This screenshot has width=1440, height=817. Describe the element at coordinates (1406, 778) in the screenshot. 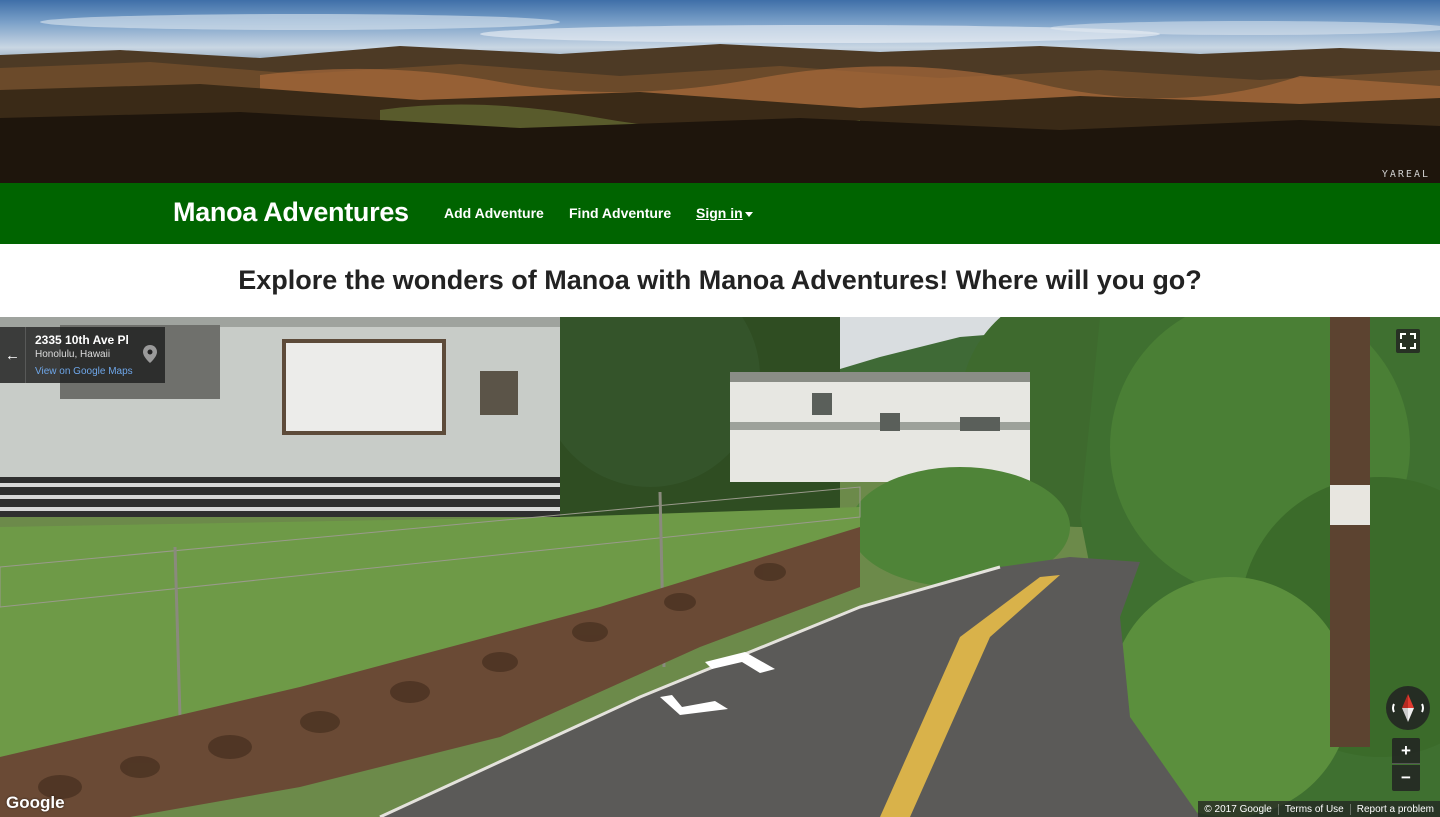

I see `zoom-out-button: −` at that location.